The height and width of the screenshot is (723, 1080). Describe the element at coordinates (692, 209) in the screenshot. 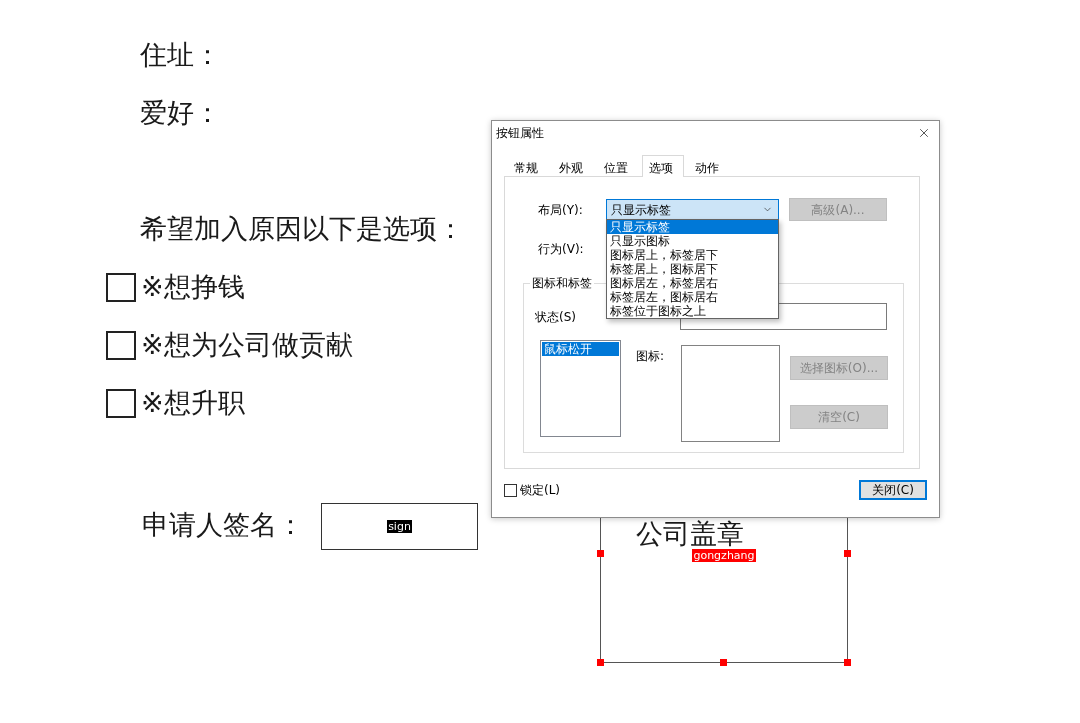

I see `layout-dropdown: 只显示标签` at that location.